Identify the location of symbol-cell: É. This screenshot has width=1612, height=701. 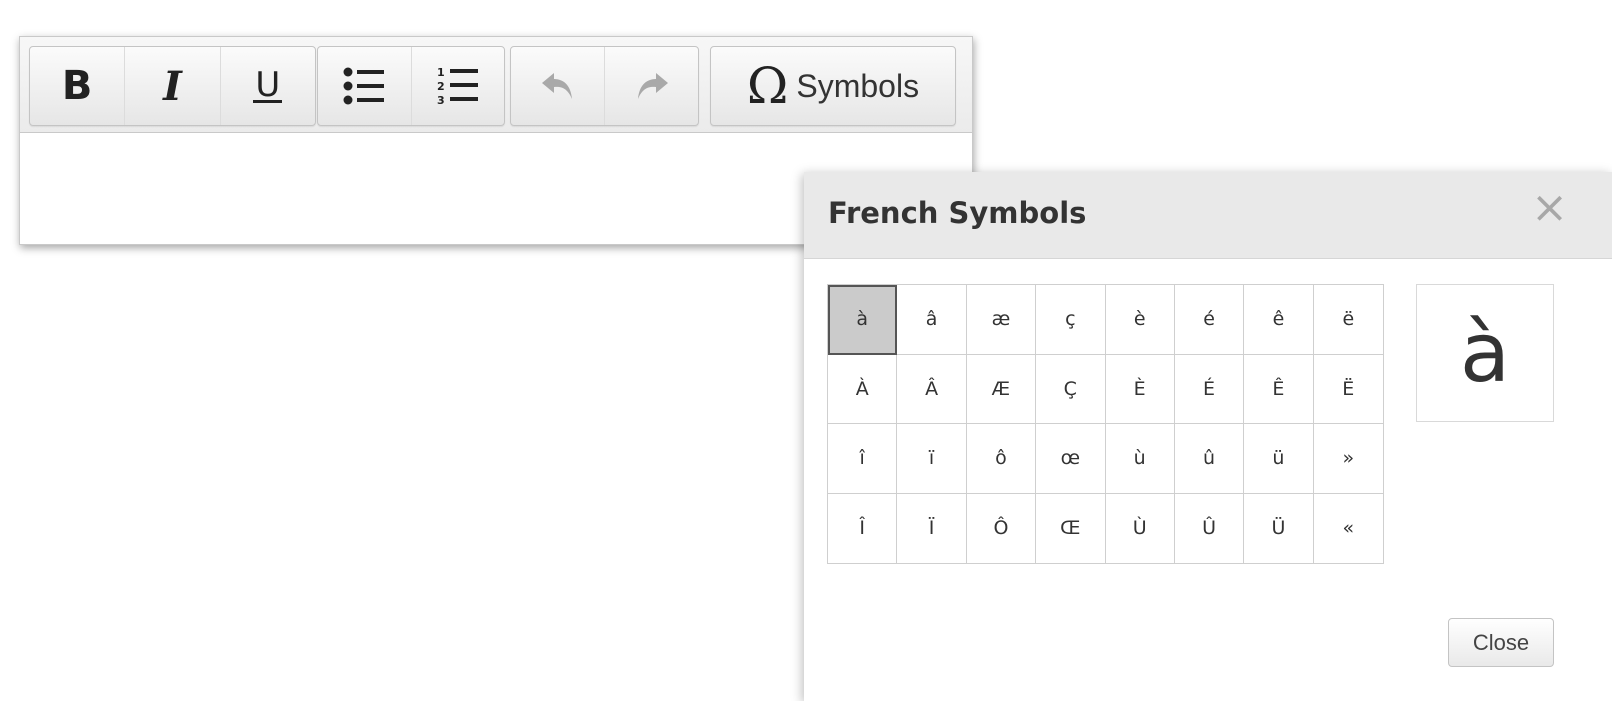
(1209, 389).